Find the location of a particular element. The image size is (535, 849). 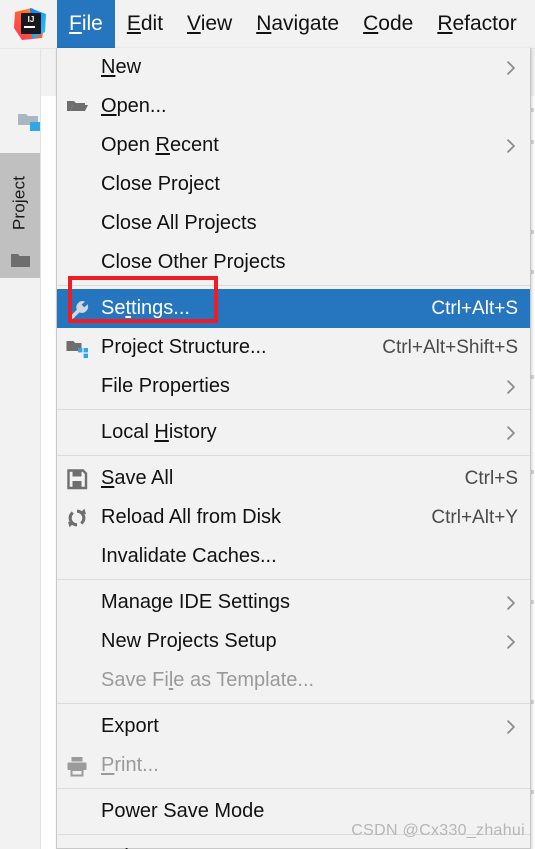

menubar-item-navigate-rest: avigate is located at coordinates (305, 23).